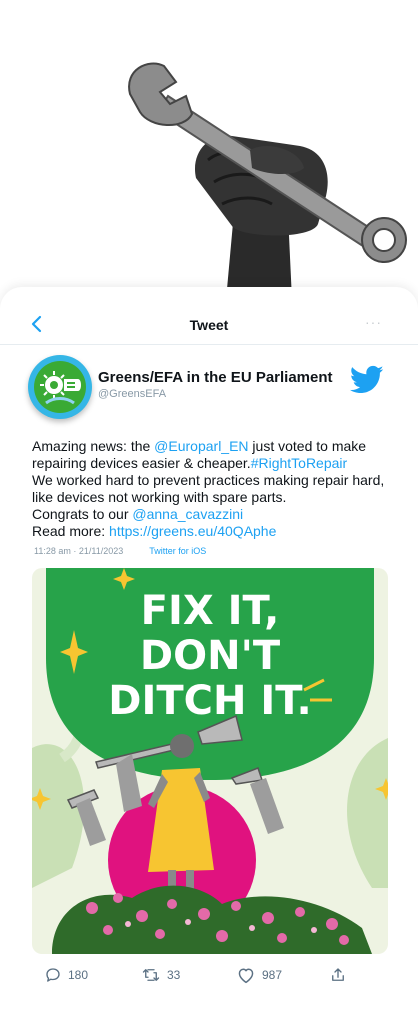 This screenshot has height=1024, width=418. Describe the element at coordinates (78, 975) in the screenshot. I see `reply-count: 180` at that location.